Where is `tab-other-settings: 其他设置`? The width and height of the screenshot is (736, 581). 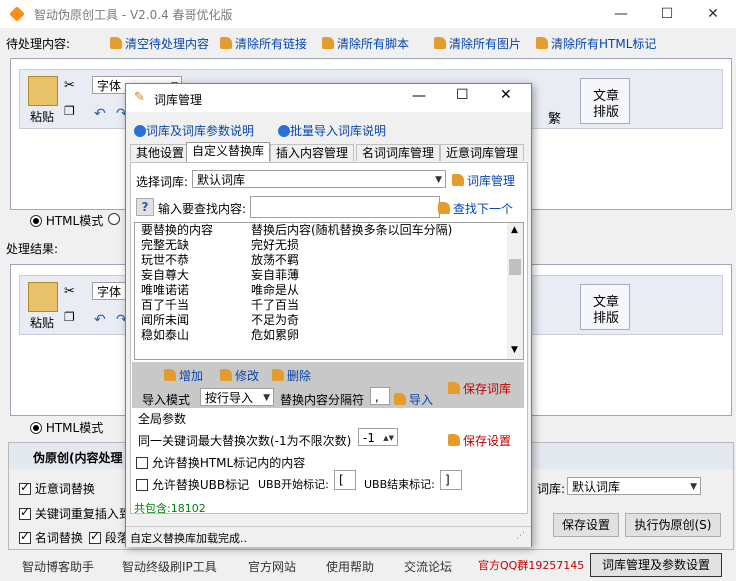
tab-other-settings: 其他设置 is located at coordinates (160, 152).